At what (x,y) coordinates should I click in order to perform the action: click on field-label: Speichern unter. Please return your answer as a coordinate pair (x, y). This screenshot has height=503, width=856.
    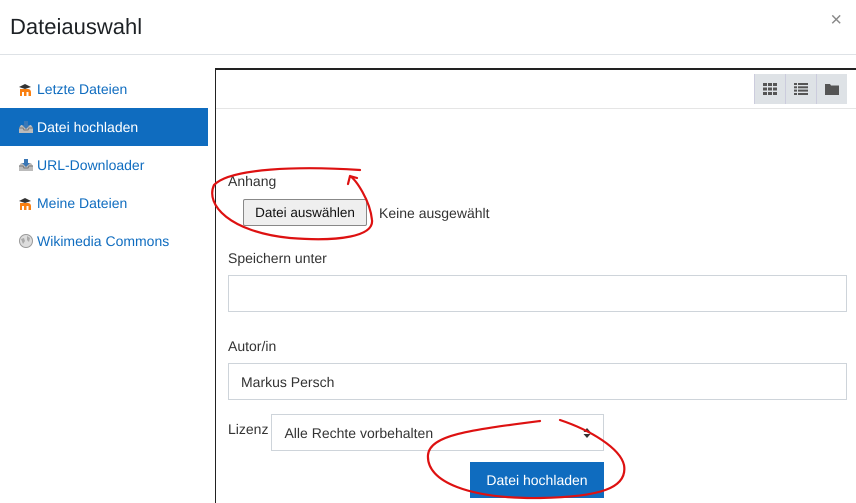
    Looking at the image, I should click on (277, 258).